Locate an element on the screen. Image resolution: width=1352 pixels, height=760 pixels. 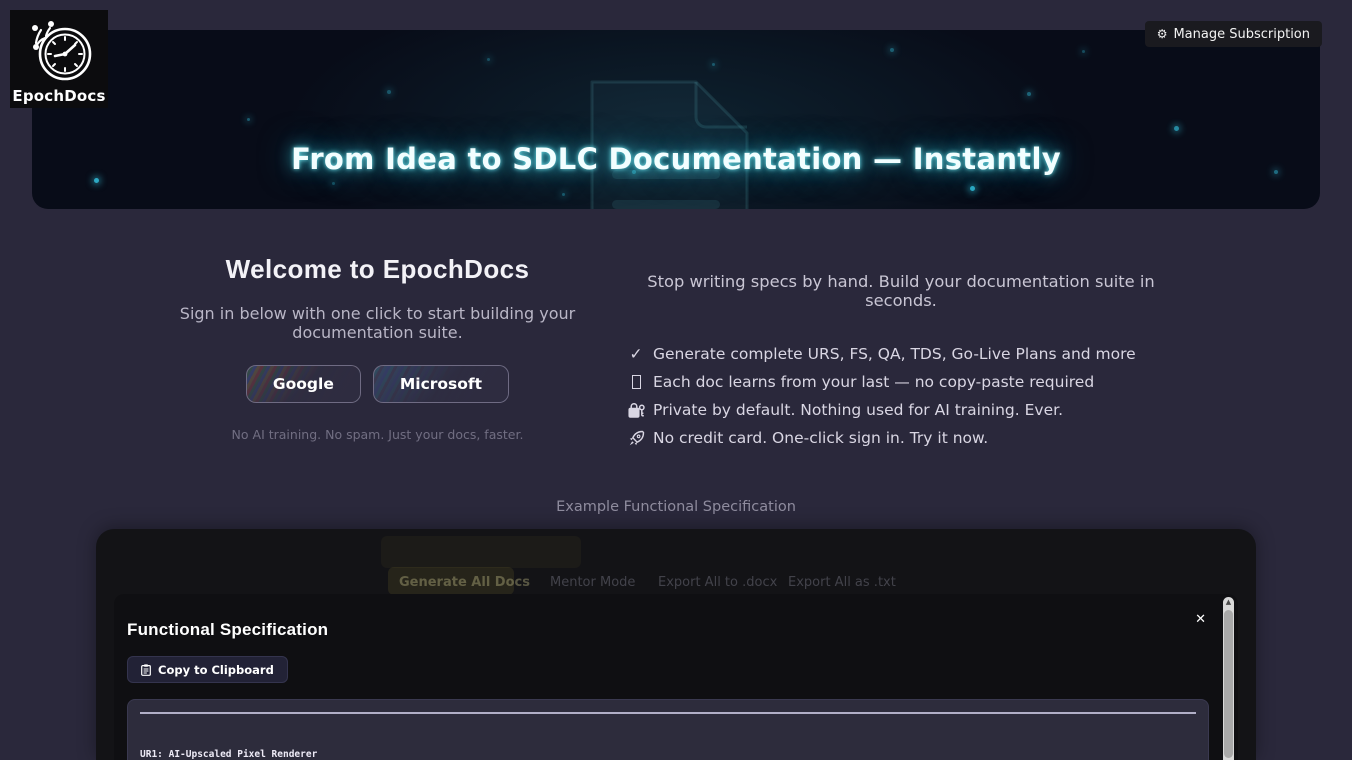
check-icon: ✓ is located at coordinates (636, 354).